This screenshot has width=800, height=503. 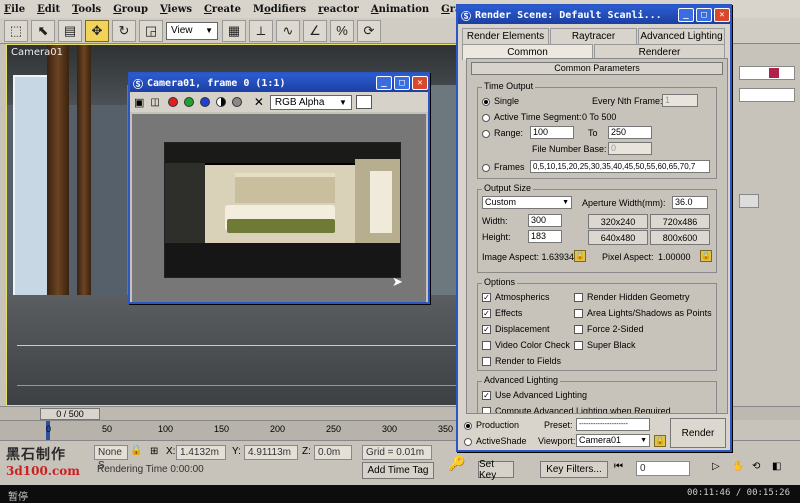 What do you see at coordinates (310, 102) in the screenshot?
I see `channel-select: RGB Alpha ▼` at bounding box center [310, 102].